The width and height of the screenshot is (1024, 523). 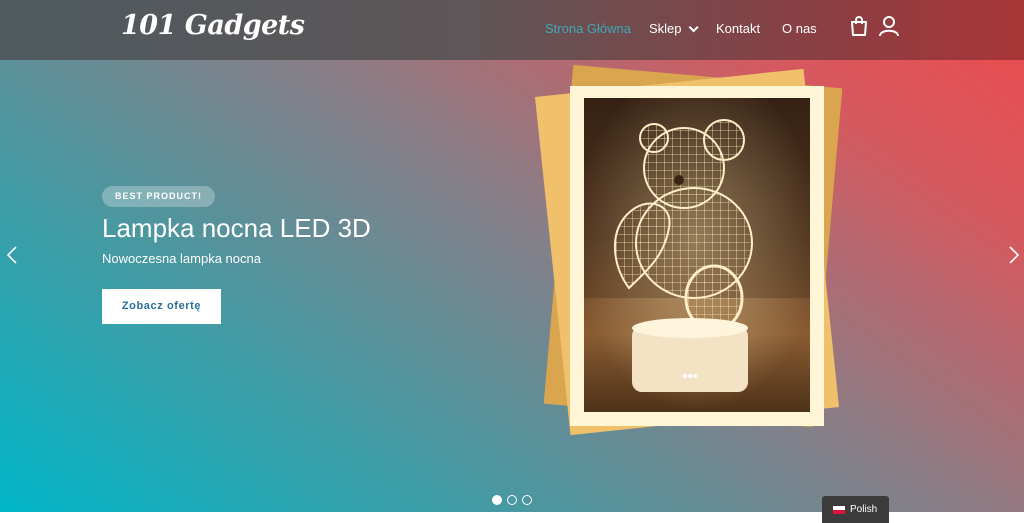 What do you see at coordinates (158, 196) in the screenshot?
I see `best-product-badge: BEST PRODUCT!` at bounding box center [158, 196].